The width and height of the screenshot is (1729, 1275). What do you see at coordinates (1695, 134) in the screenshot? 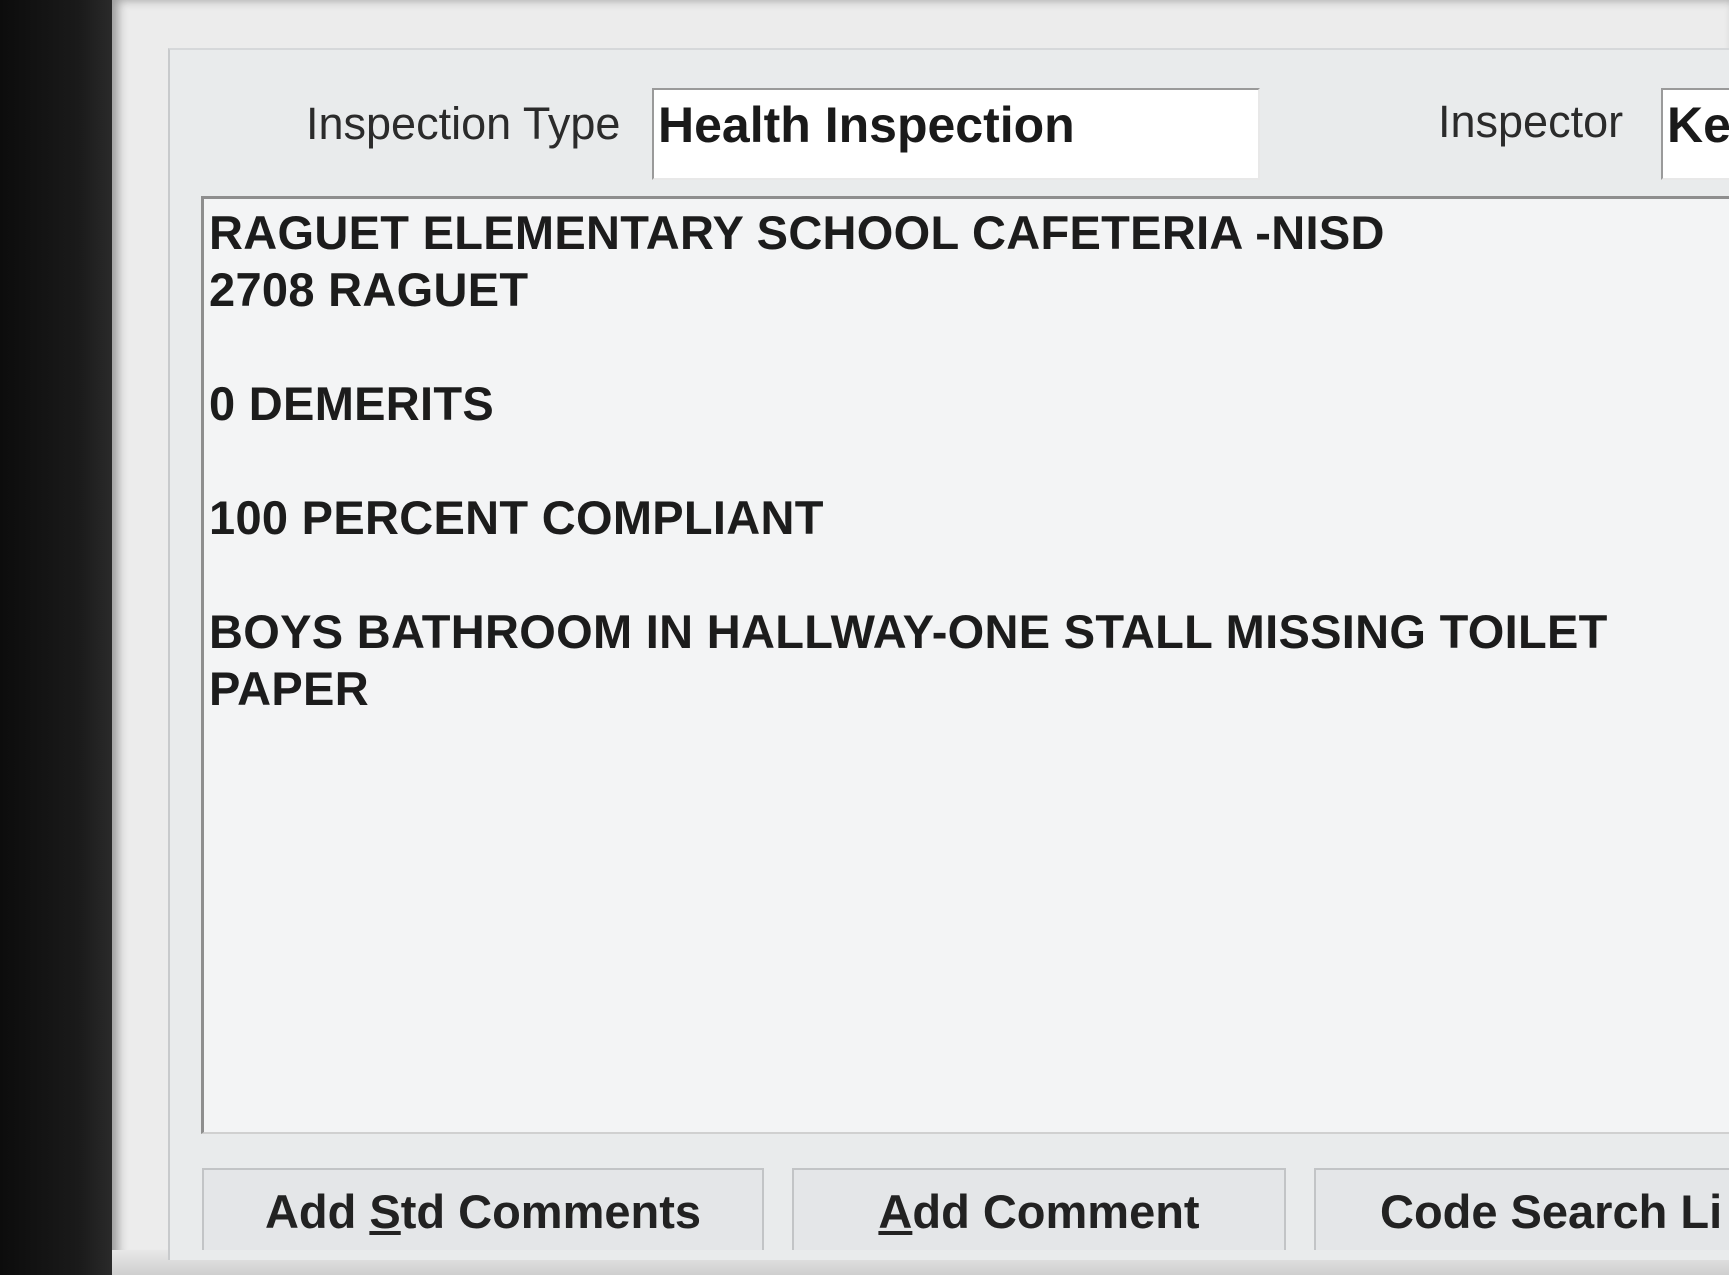
I see `inspector-field: Ke` at bounding box center [1695, 134].